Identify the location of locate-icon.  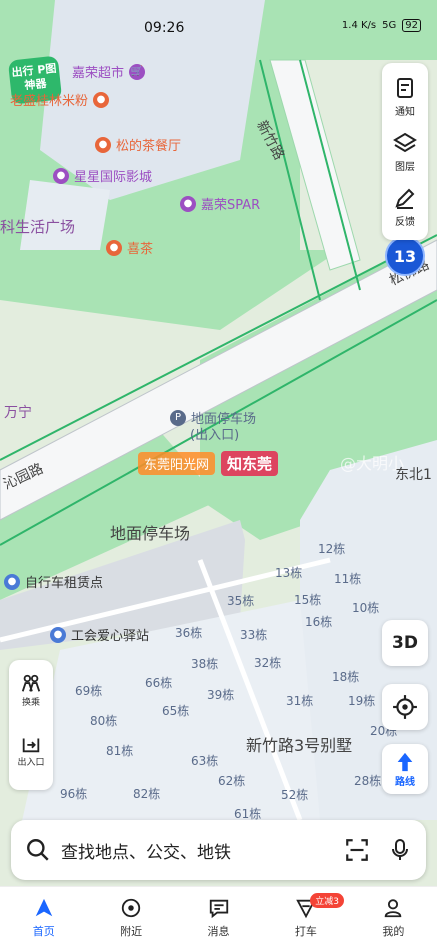
(405, 707).